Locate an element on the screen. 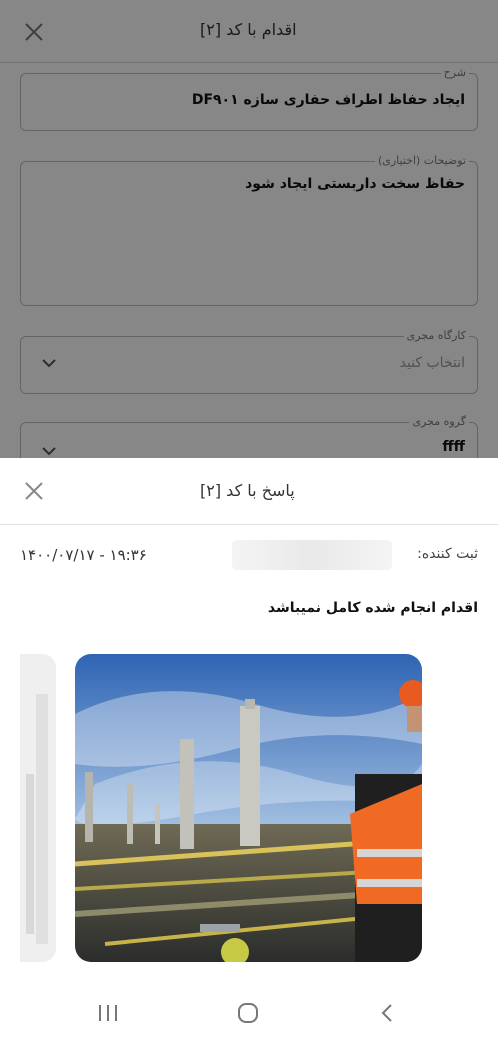  recorder-name-redacted is located at coordinates (312, 555).